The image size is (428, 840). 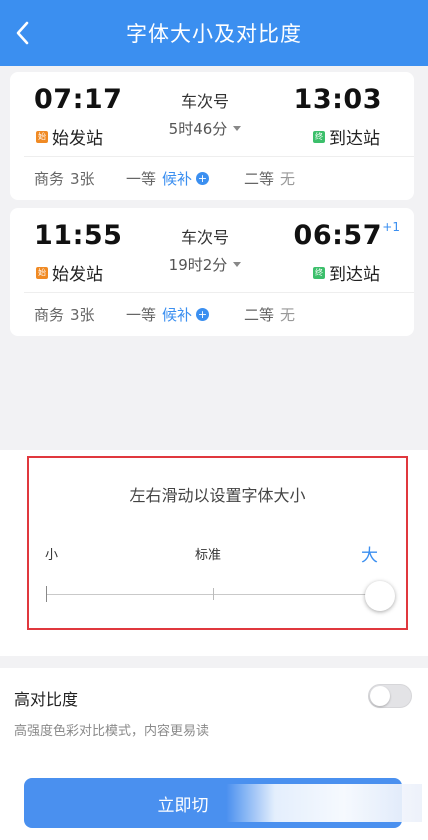 I want to click on page-title: 字体大小及对比度, so click(x=214, y=34).